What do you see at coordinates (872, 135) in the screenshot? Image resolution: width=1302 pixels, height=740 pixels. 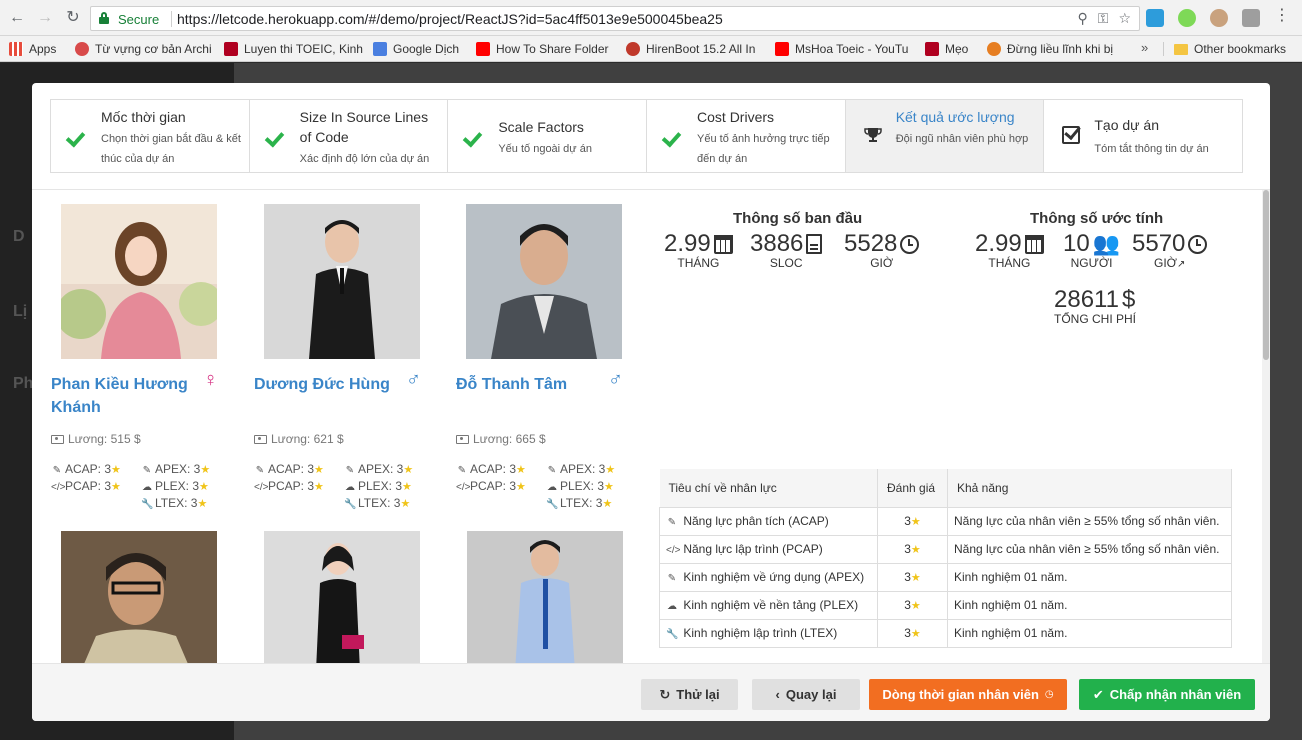 I see `trophy-icon` at bounding box center [872, 135].